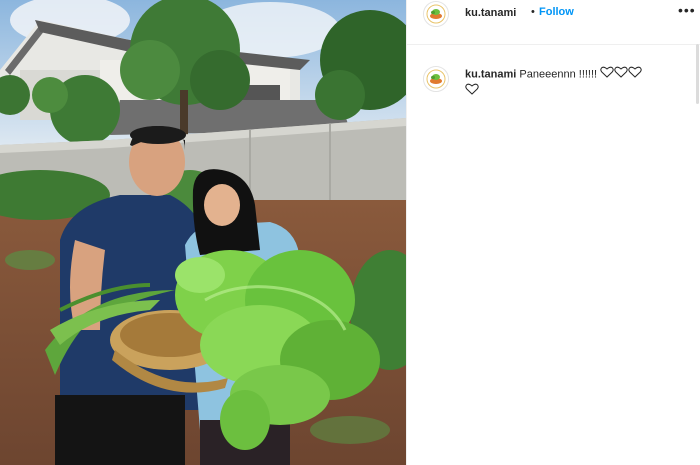  I want to click on header-username: ku.tanami, so click(490, 13).